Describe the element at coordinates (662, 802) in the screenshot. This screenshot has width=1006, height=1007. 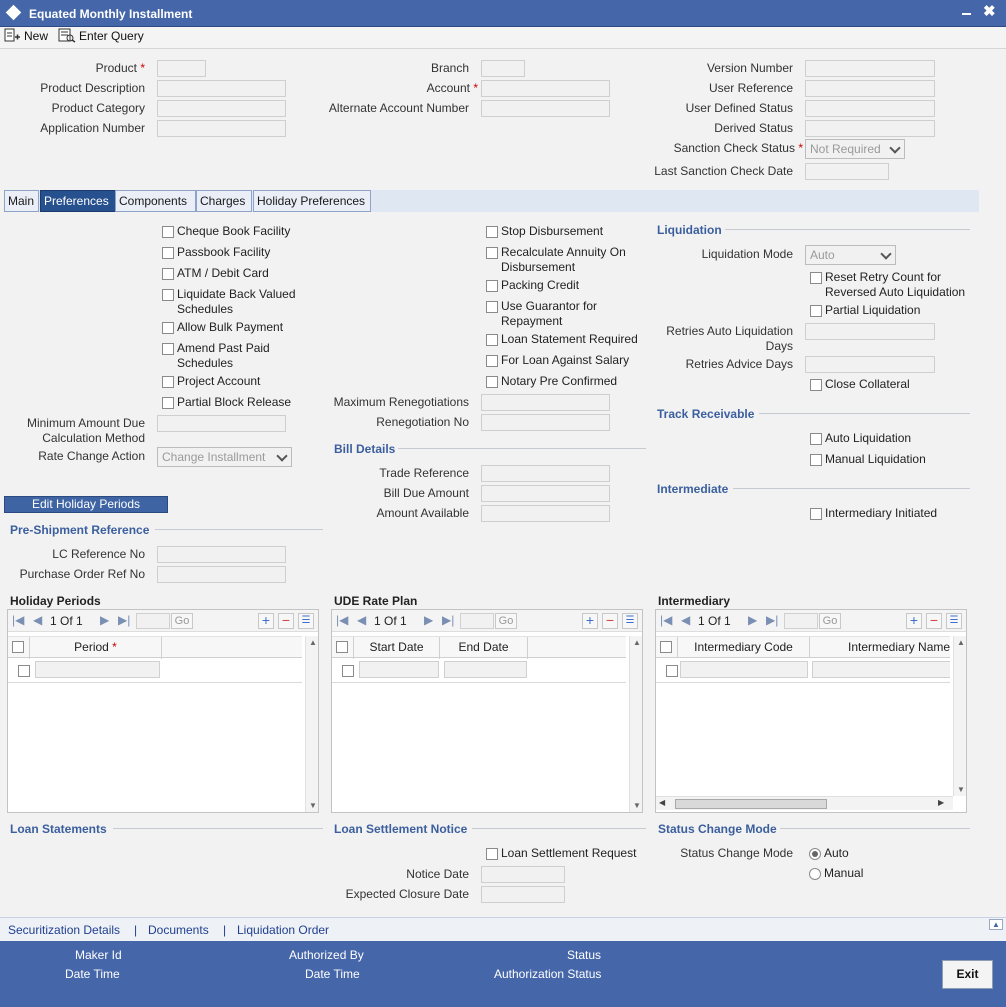
I see `scroll-left-icon: ◀` at that location.